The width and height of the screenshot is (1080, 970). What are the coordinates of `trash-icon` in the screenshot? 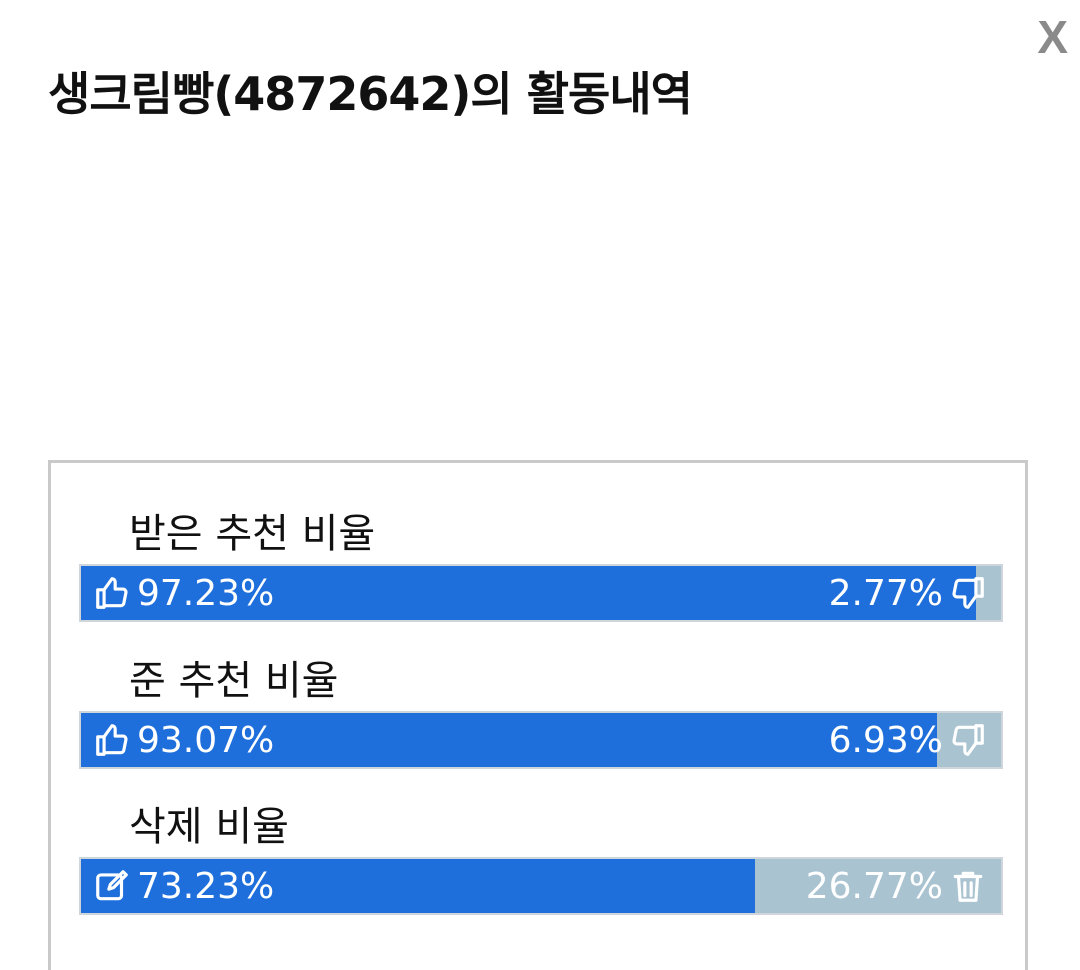 It's located at (968, 886).